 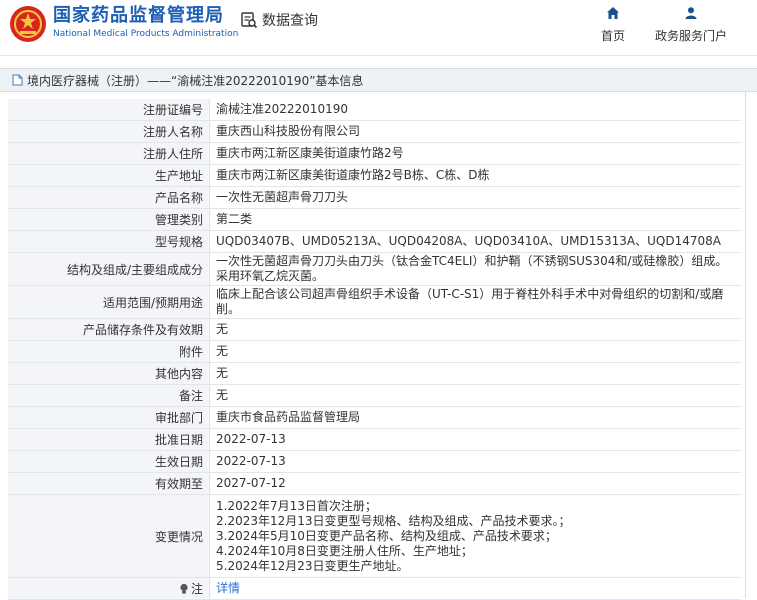 I want to click on table-row: 审批部门 重庆市食品药品监督管理局, so click(x=374, y=418).